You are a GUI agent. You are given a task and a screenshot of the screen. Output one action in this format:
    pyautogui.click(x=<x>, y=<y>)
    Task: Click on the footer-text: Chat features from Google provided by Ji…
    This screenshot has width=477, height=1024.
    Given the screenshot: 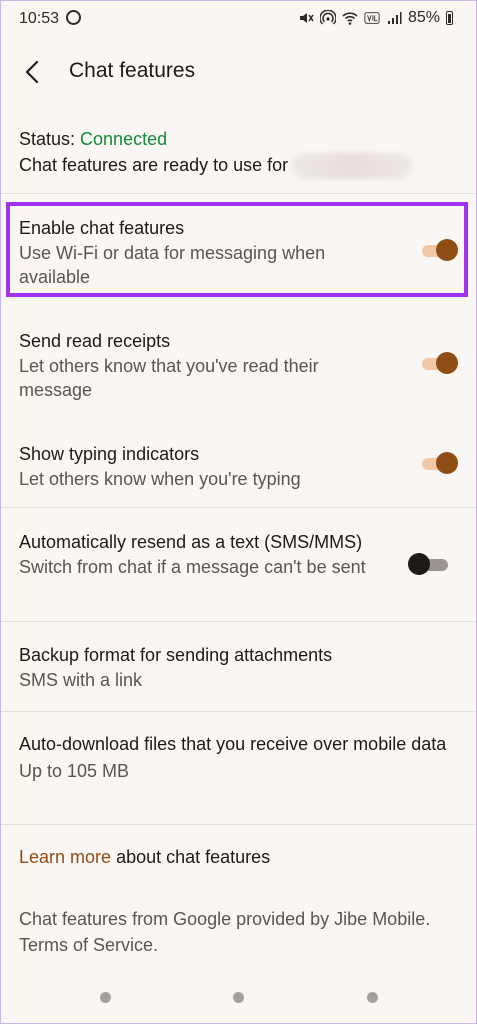 What is the action you would take?
    pyautogui.click(x=239, y=932)
    